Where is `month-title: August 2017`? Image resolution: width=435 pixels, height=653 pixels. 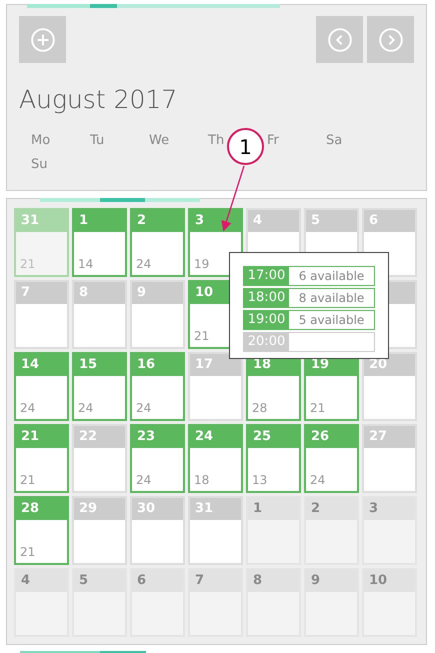 month-title: August 2017 is located at coordinates (98, 100).